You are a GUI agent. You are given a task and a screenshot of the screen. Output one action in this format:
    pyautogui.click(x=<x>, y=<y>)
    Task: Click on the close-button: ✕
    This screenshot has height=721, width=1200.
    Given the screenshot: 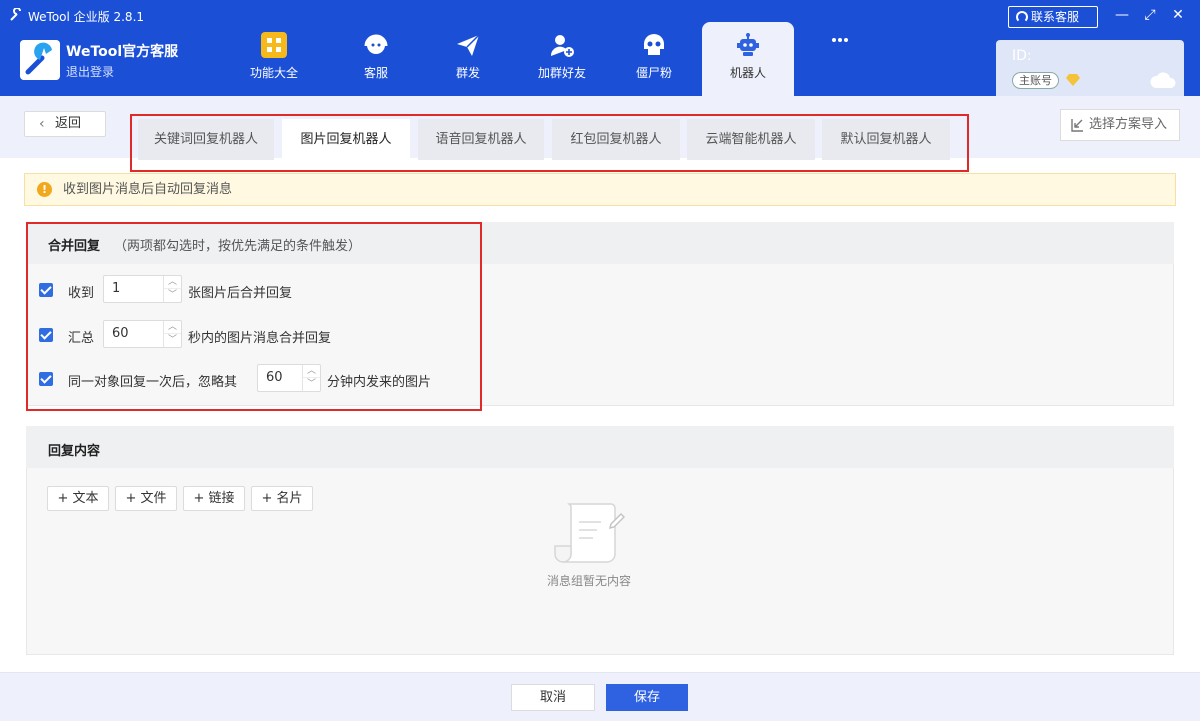 What is the action you would take?
    pyautogui.click(x=1178, y=15)
    